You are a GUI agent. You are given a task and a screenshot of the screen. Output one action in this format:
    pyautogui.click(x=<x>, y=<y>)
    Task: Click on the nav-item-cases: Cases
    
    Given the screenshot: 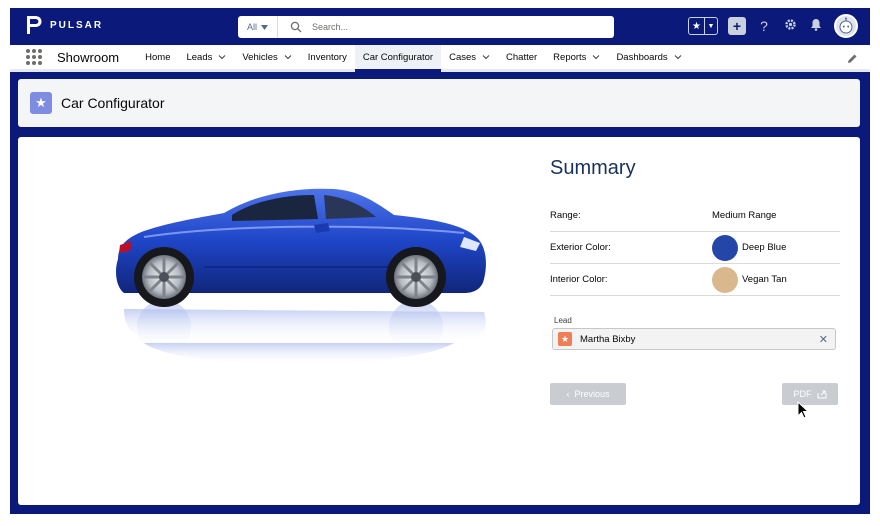 What is the action you would take?
    pyautogui.click(x=469, y=57)
    